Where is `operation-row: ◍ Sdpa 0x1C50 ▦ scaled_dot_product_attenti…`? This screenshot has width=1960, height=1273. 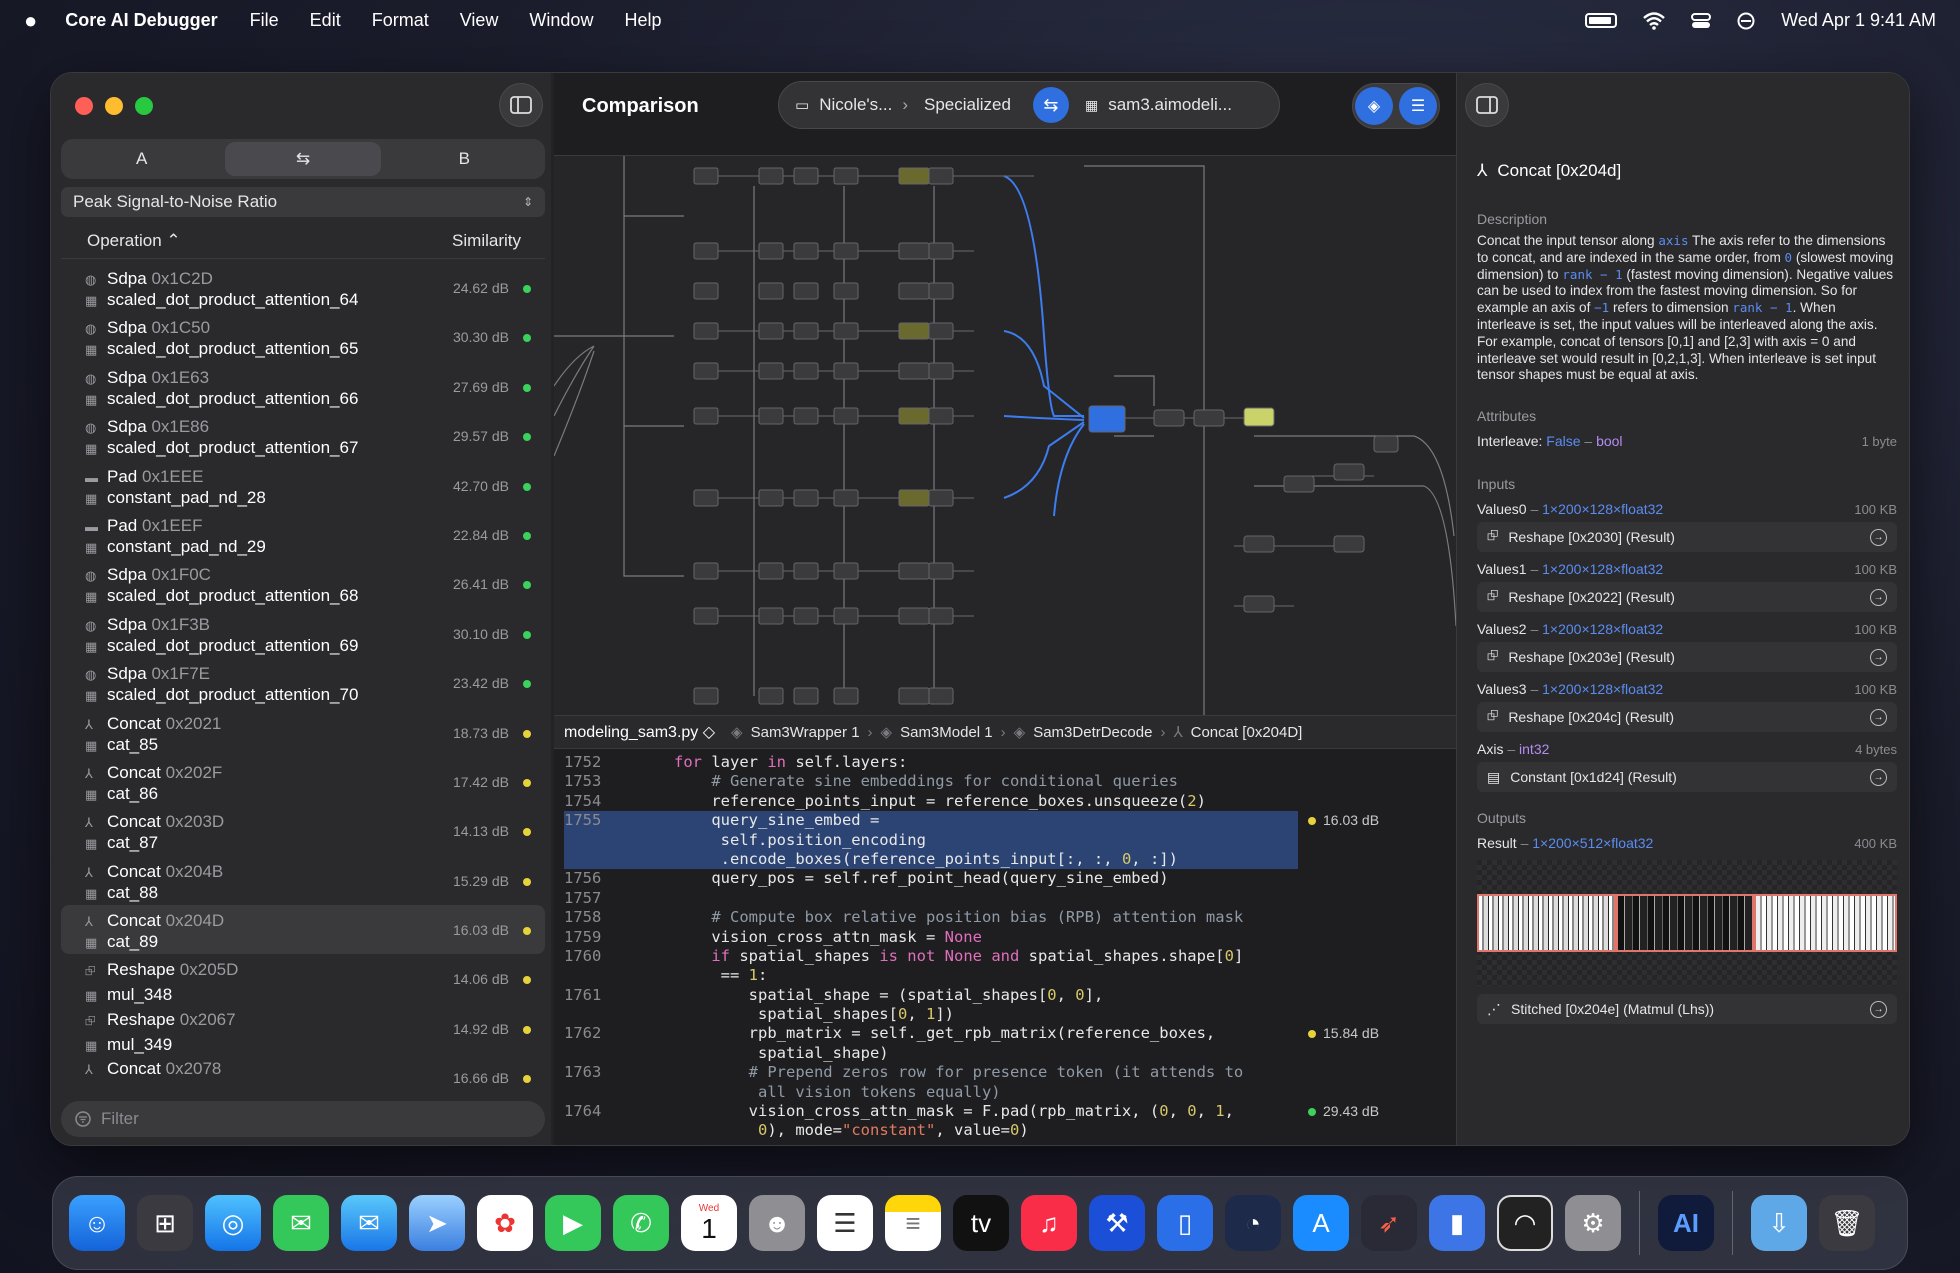
operation-row: ◍ Sdpa 0x1C50 ▦ scaled_dot_product_attenti… is located at coordinates (303, 336).